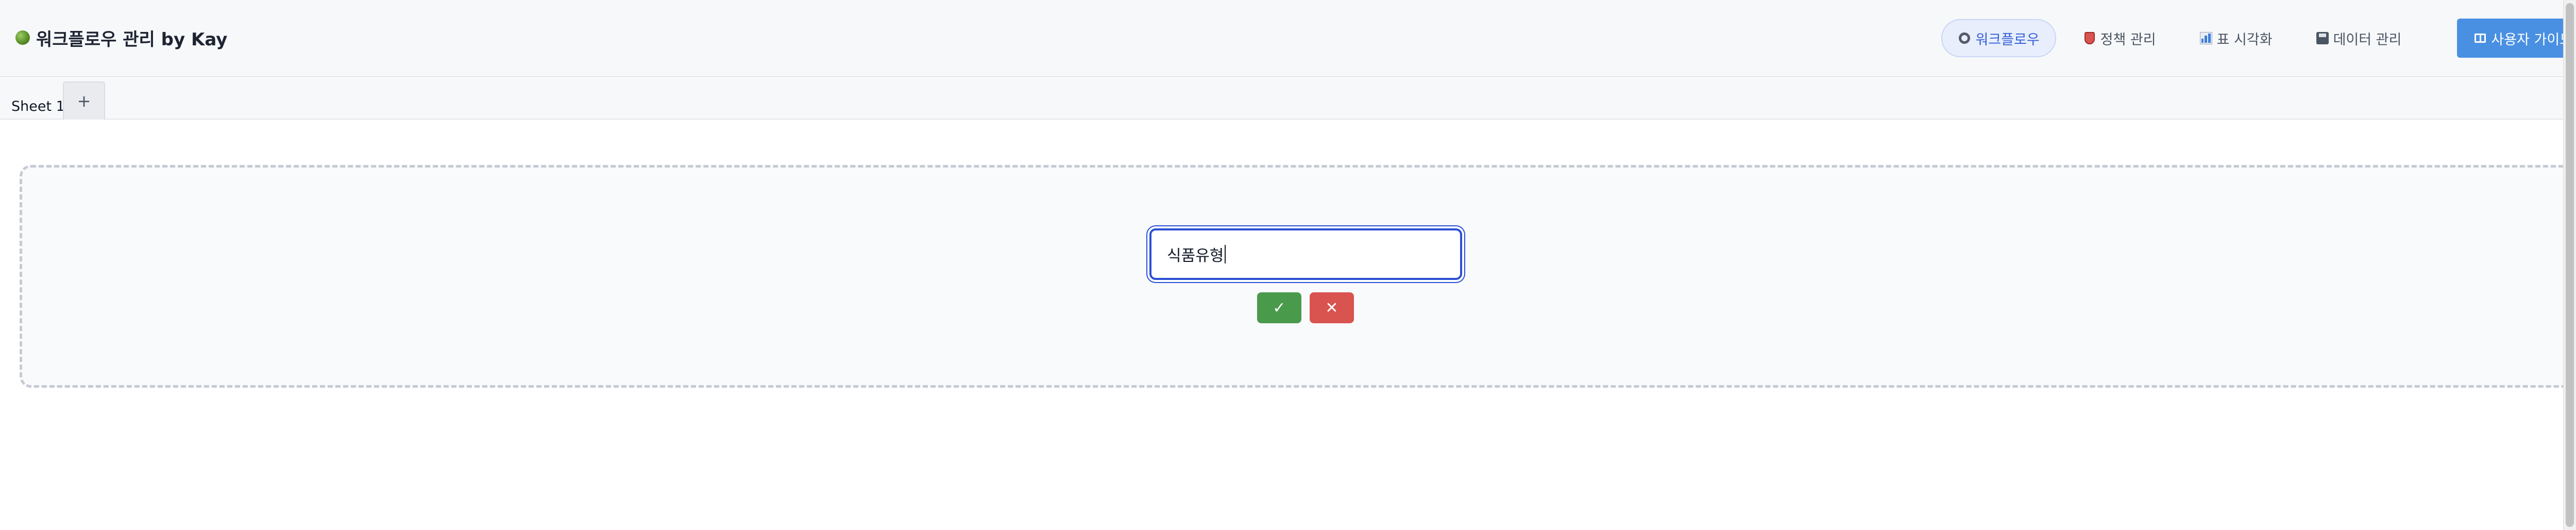  I want to click on nav-table-visualization-label: 표 시각화, so click(2244, 39).